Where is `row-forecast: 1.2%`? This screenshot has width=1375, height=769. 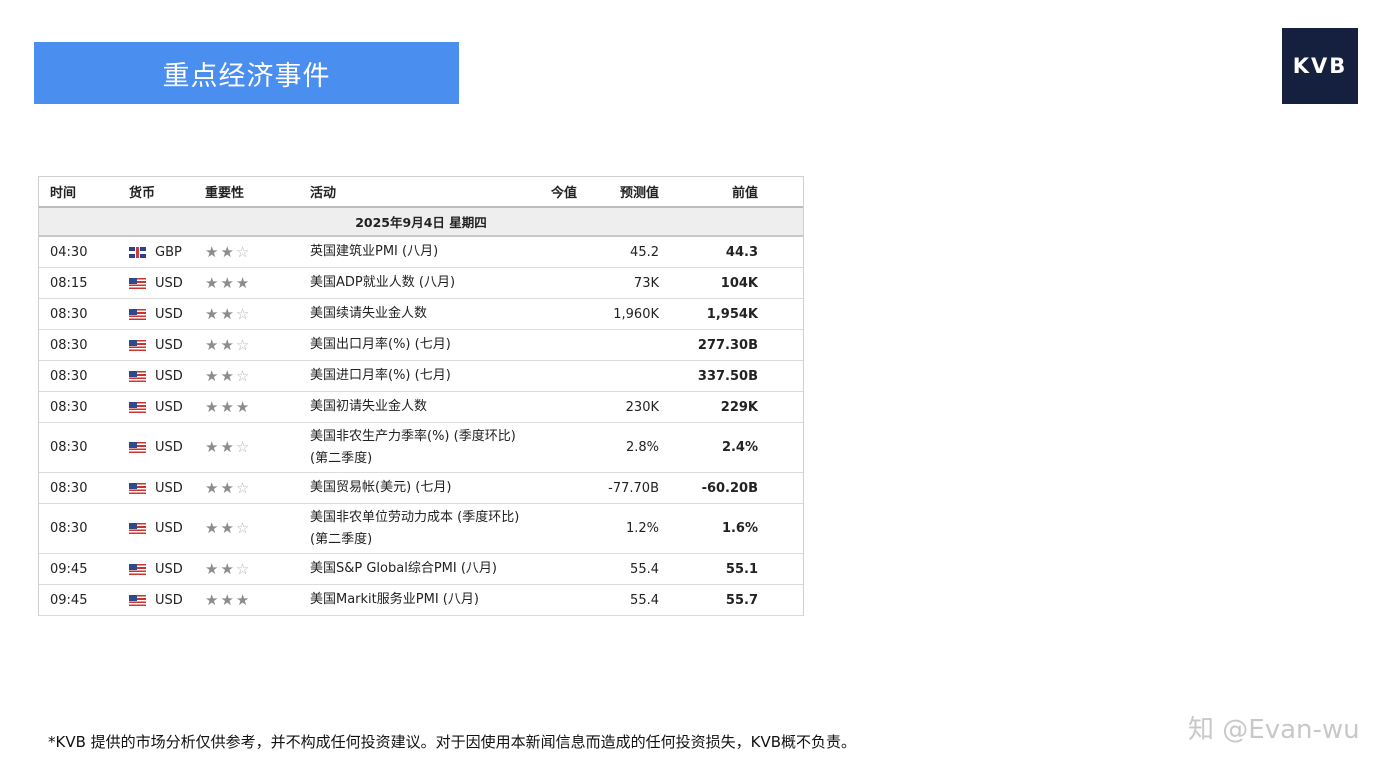
row-forecast: 1.2% is located at coordinates (642, 528).